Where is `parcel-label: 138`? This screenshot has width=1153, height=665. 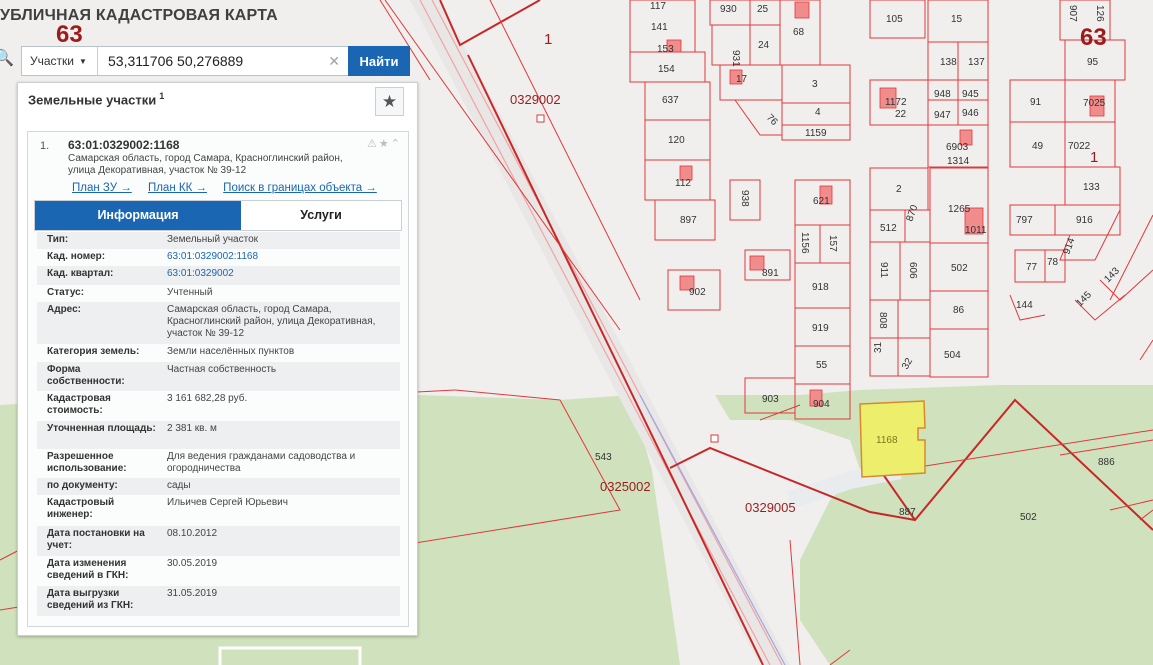
parcel-label: 138 is located at coordinates (948, 62).